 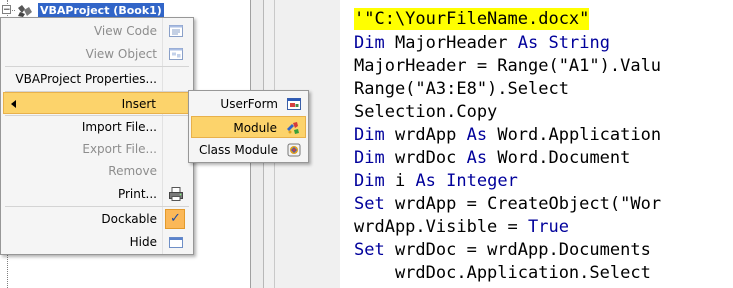 What do you see at coordinates (472, 19) in the screenshot?
I see `code-line: '"C:\YourFileName.docx"` at bounding box center [472, 19].